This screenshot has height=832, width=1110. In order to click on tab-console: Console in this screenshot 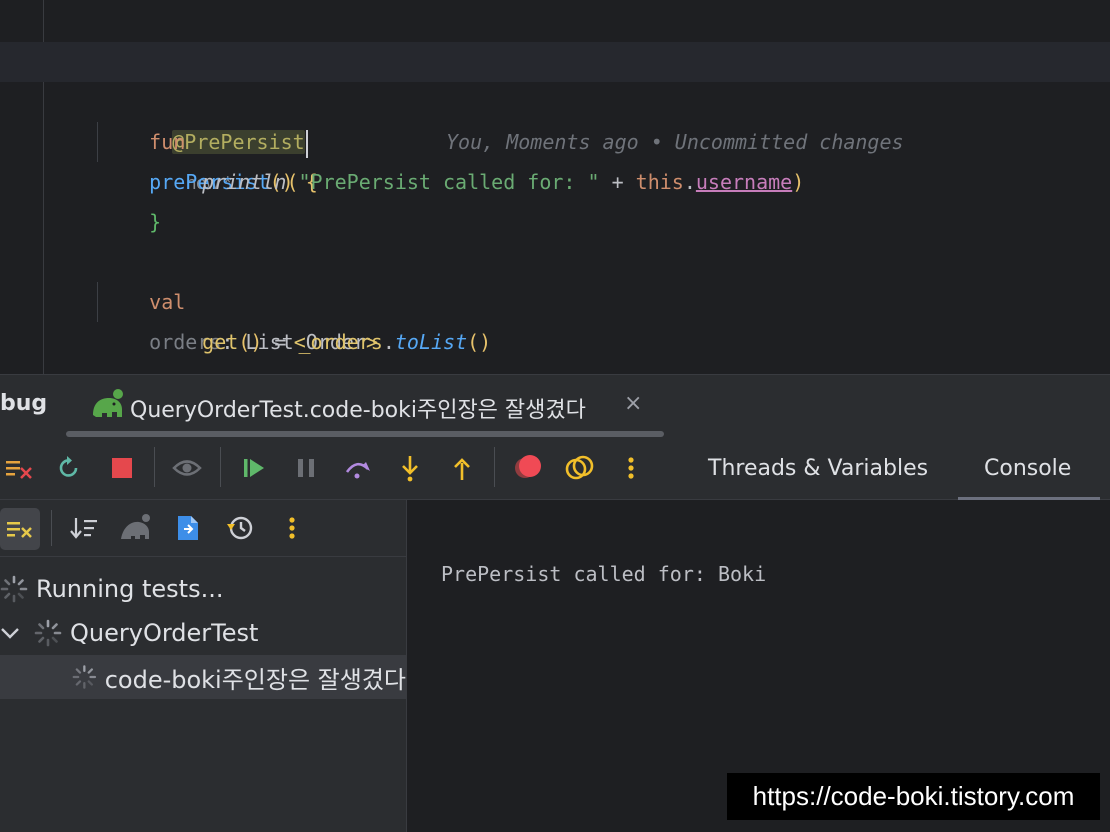, I will do `click(1029, 468)`.